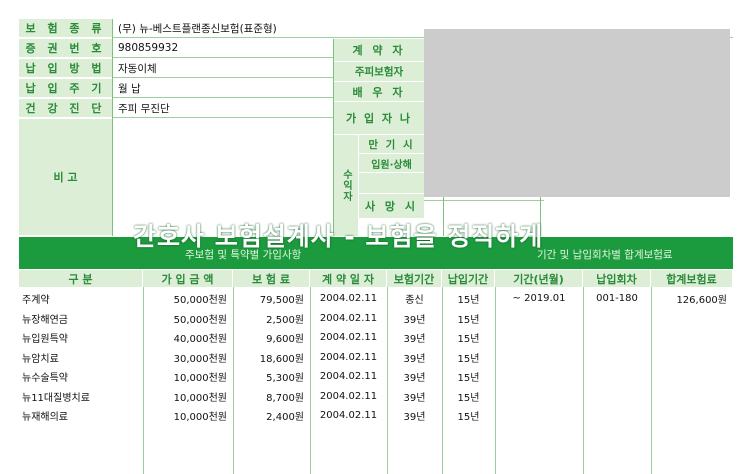 The height and width of the screenshot is (474, 743). What do you see at coordinates (539, 299) in the screenshot?
I see `table-cell: ~ 2019.01` at bounding box center [539, 299].